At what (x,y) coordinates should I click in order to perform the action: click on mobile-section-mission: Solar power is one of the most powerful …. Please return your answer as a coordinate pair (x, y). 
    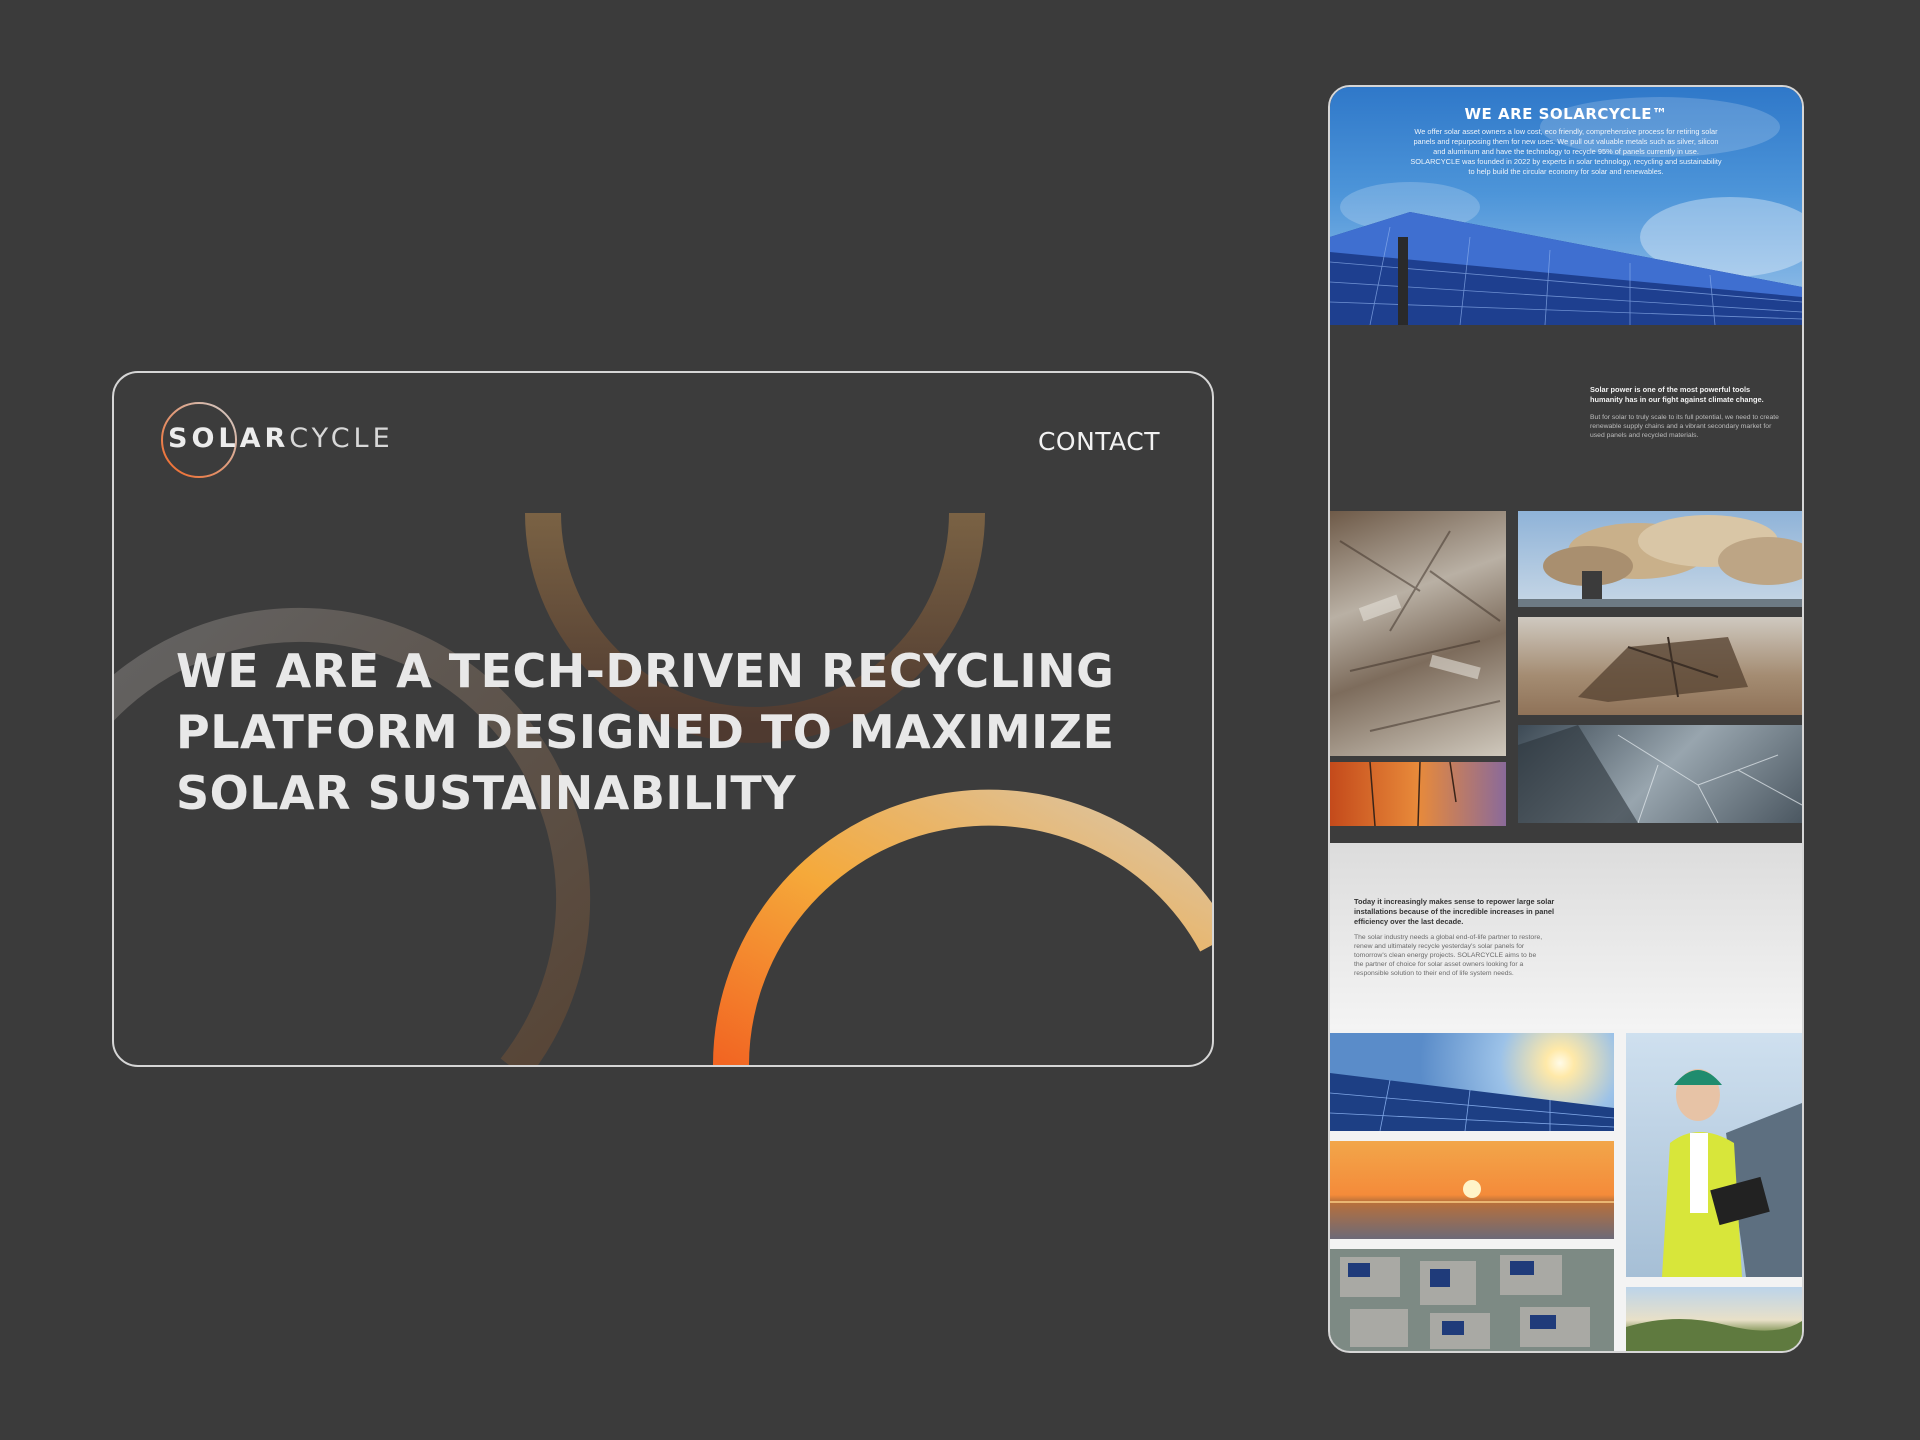
    Looking at the image, I should click on (1566, 418).